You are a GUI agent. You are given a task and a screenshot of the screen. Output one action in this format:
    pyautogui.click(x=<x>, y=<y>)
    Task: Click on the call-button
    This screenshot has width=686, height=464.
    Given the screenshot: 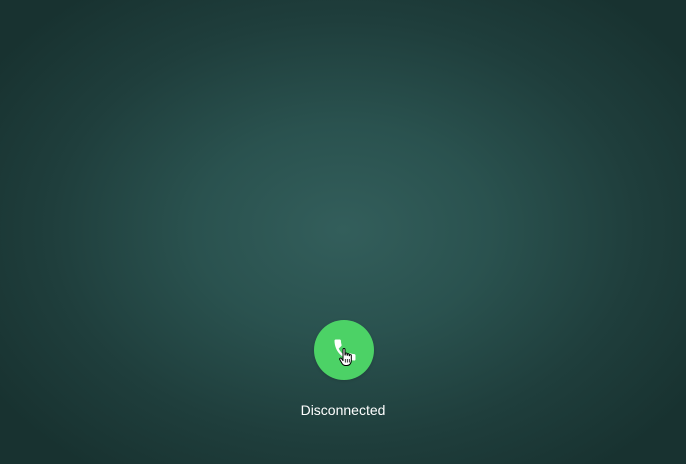 What is the action you would take?
    pyautogui.click(x=344, y=350)
    